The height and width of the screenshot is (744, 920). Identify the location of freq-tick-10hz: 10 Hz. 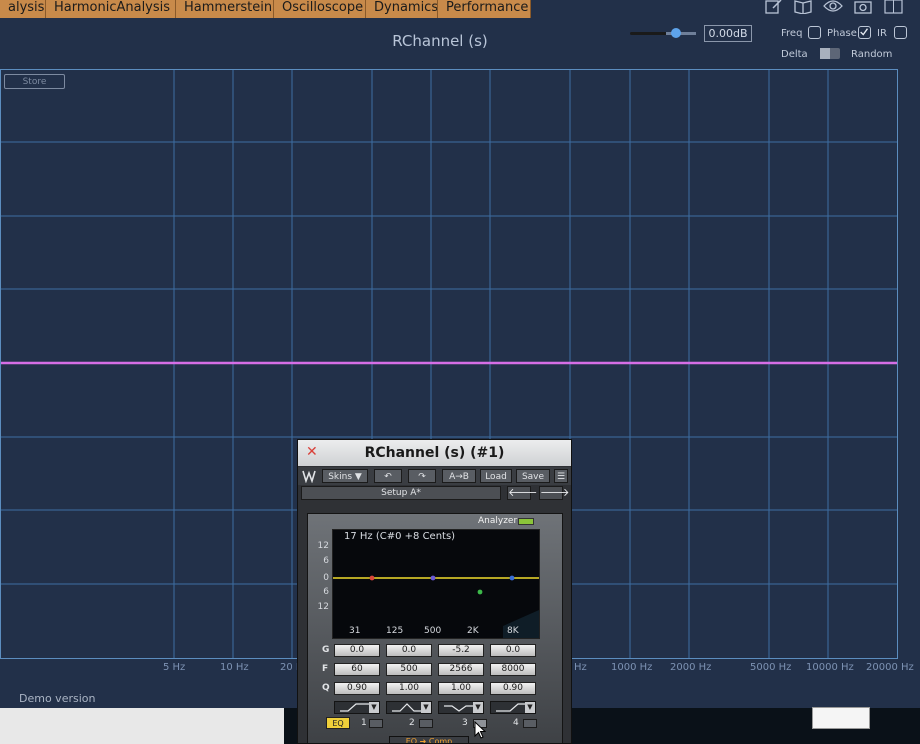
(234, 667).